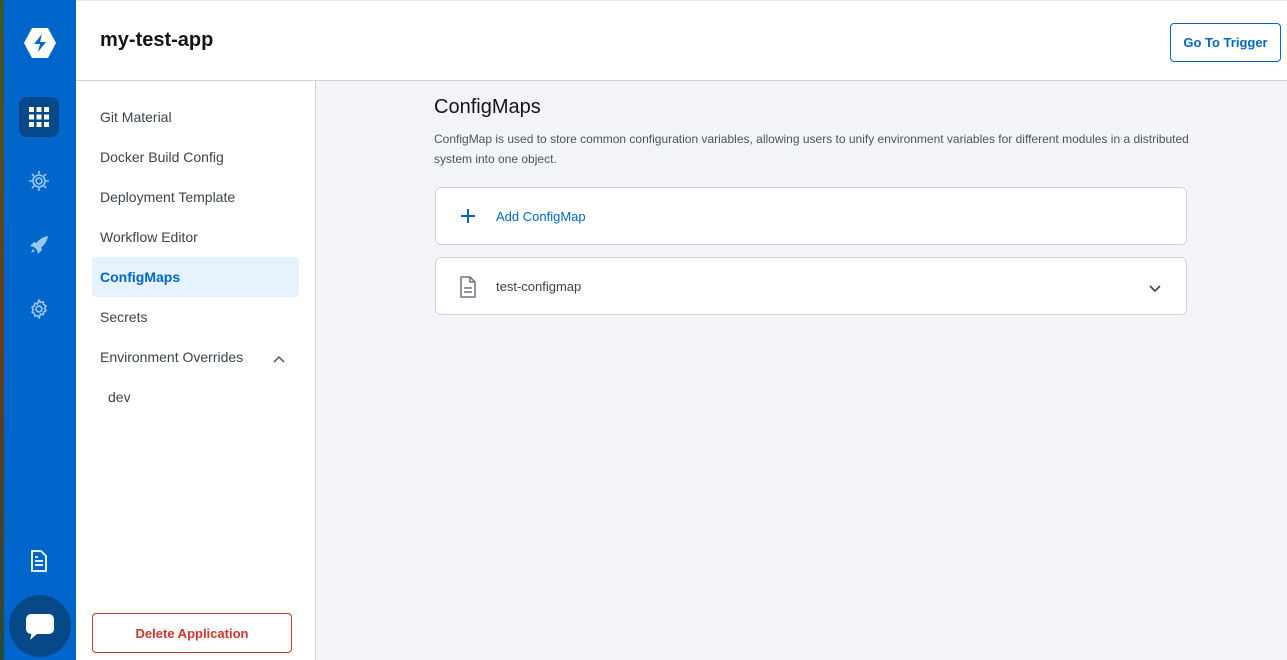 This screenshot has height=660, width=1287. I want to click on sidebar-subitem-dev: dev, so click(119, 397).